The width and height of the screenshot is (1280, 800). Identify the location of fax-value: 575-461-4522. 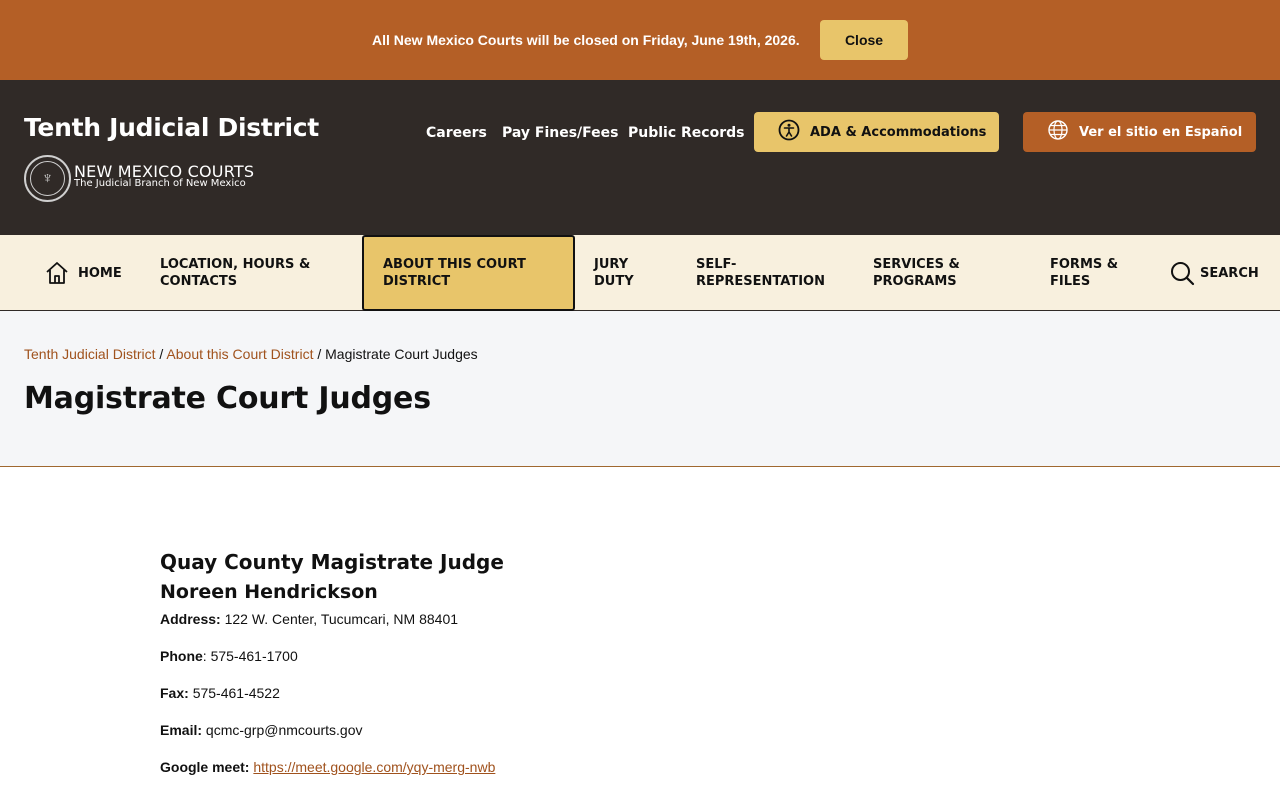
(236, 693).